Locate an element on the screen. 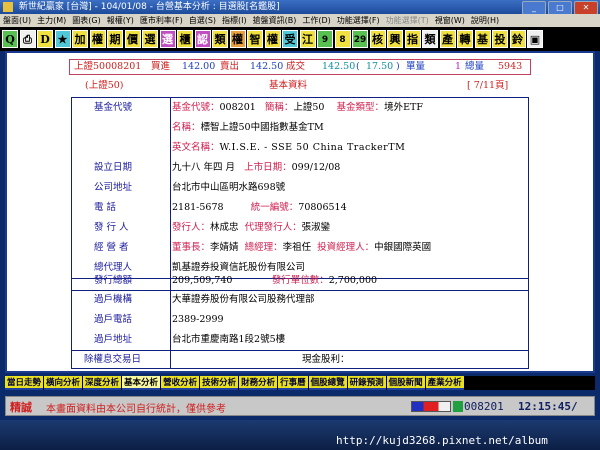 This screenshot has width=600, height=450. toolbar-button: ★ is located at coordinates (62, 39).